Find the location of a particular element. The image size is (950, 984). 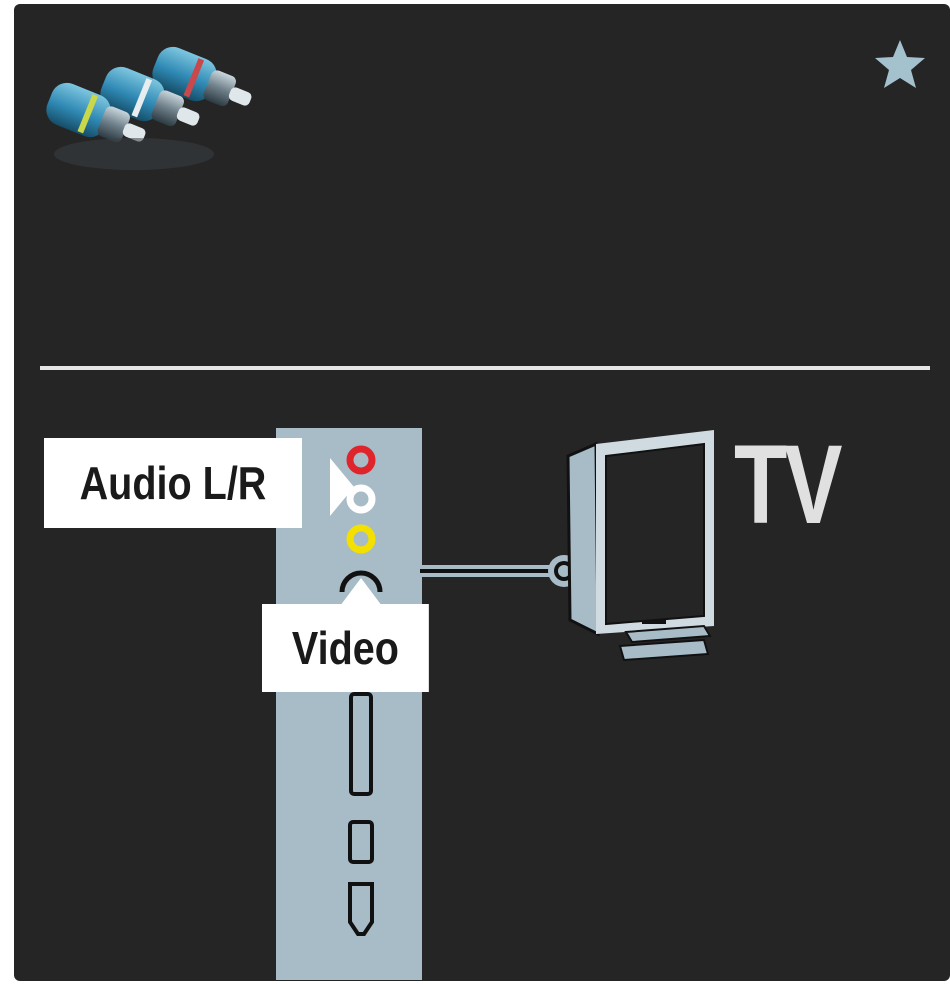

star-icon is located at coordinates (900, 64).